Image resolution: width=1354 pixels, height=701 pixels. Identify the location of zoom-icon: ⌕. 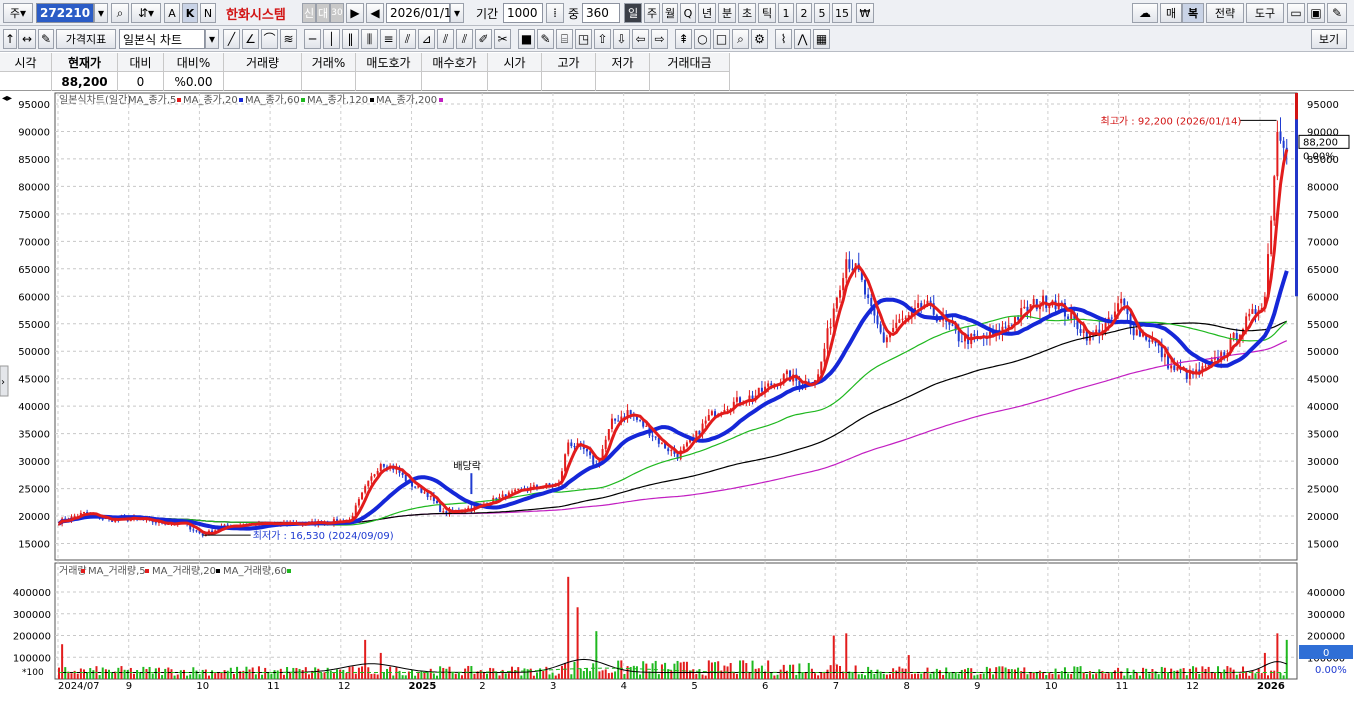
(740, 39).